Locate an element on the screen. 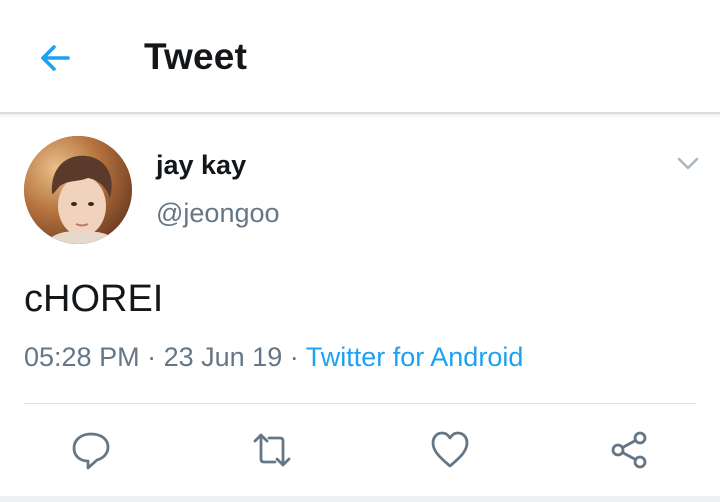  avatar-photo is located at coordinates (78, 190).